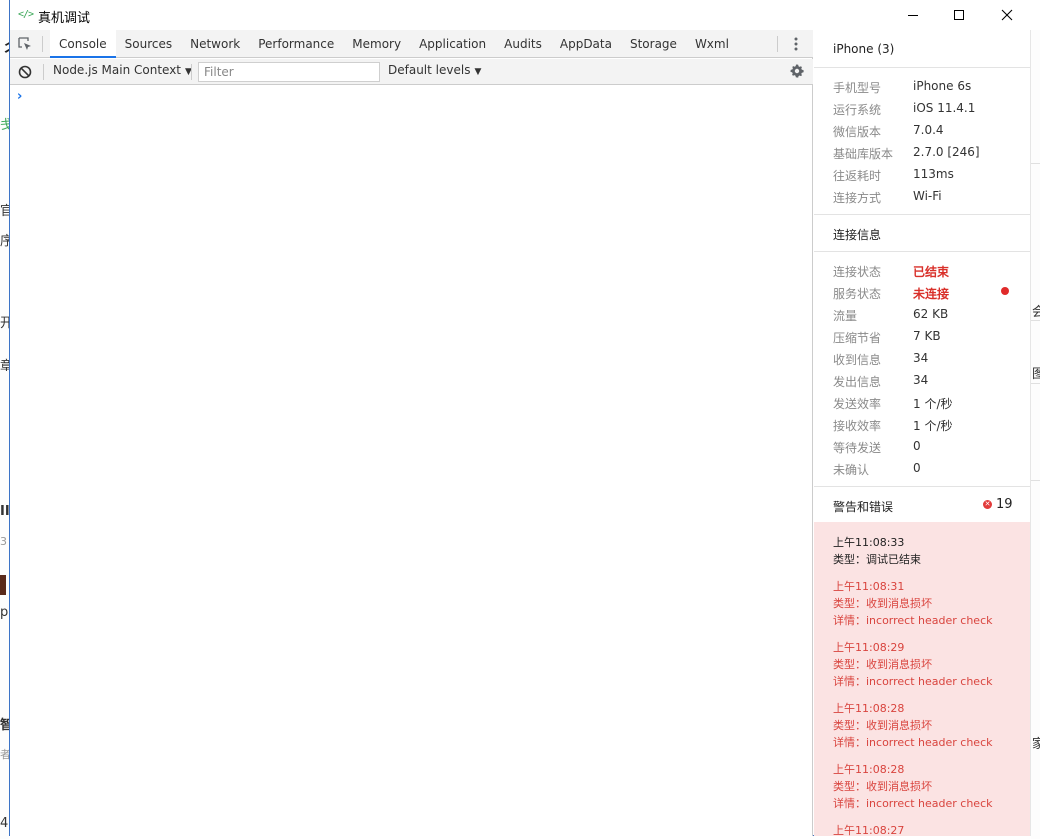 The height and width of the screenshot is (839, 1040). Describe the element at coordinates (4, 211) in the screenshot. I see `bg-fragment: 官` at that location.